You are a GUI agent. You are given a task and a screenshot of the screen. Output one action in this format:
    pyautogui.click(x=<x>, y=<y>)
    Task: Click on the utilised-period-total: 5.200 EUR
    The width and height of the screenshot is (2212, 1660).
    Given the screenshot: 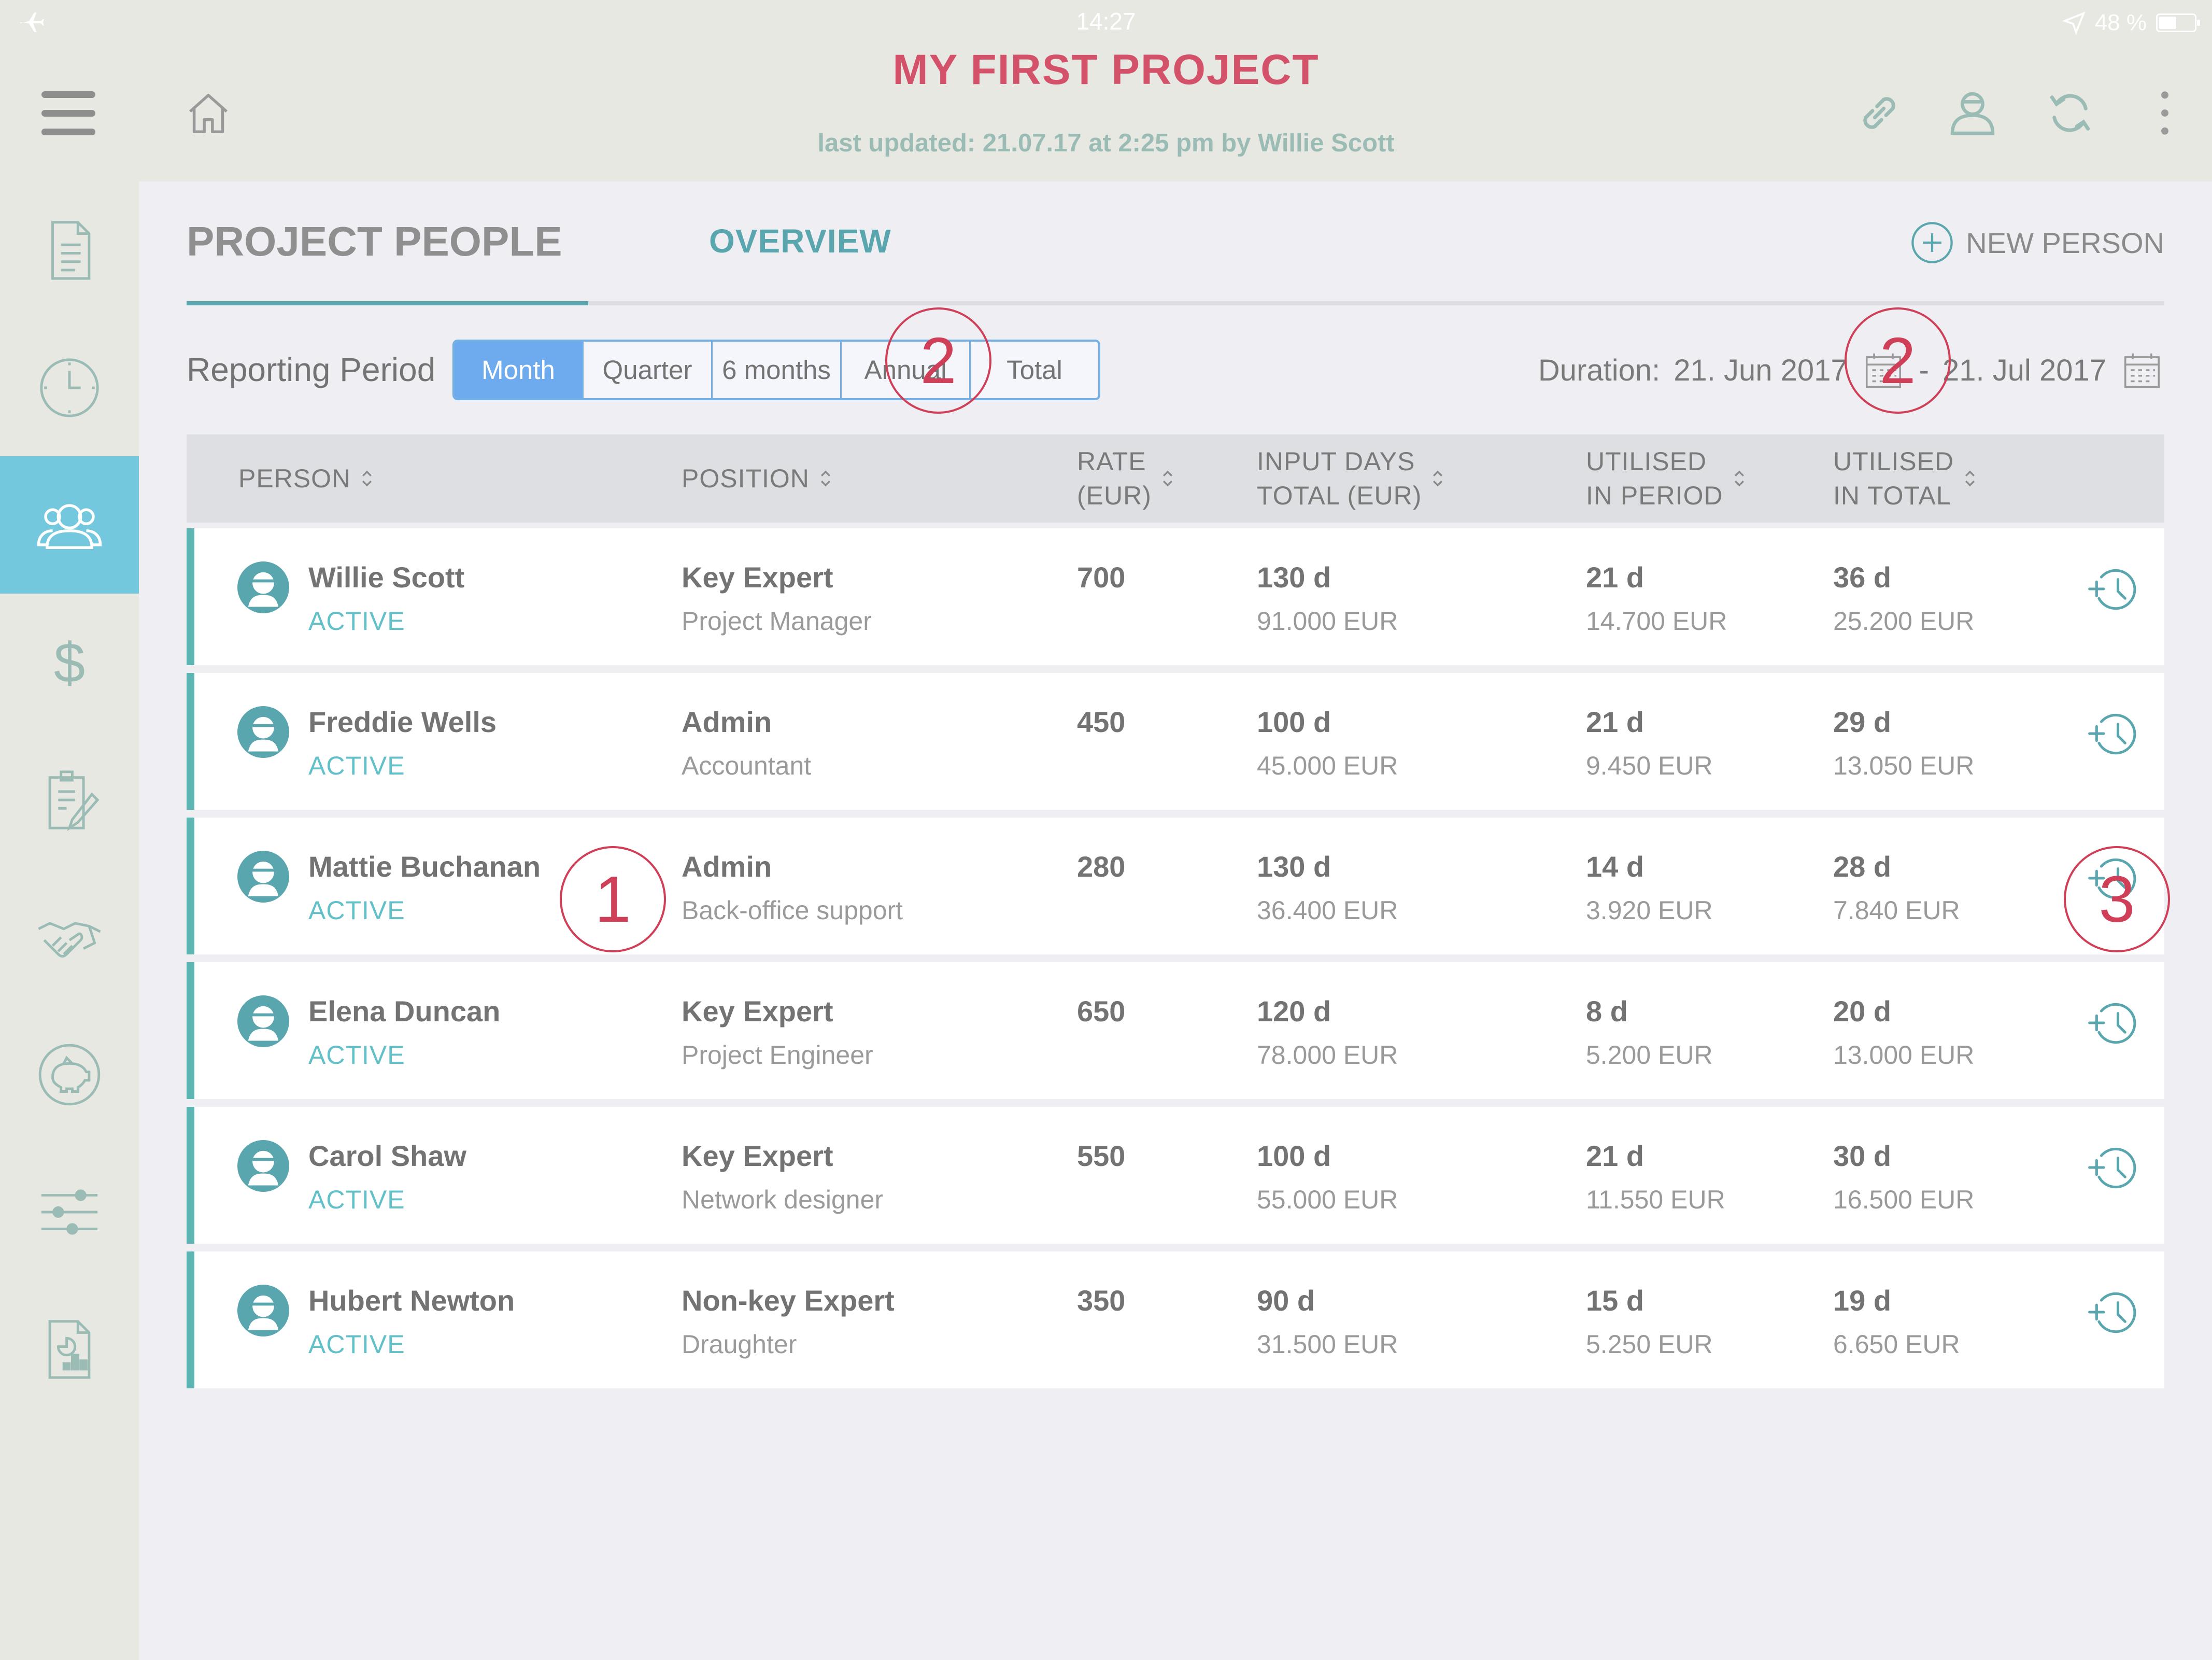 What is the action you would take?
    pyautogui.click(x=1649, y=1055)
    